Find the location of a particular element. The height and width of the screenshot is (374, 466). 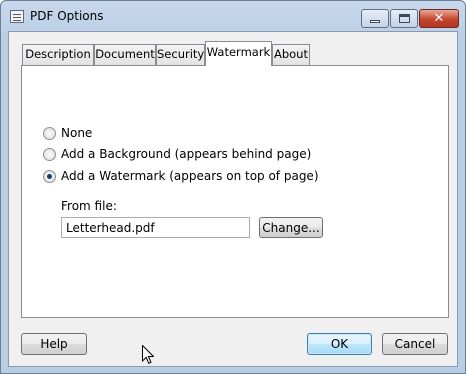

option-watermark: Add a Watermark (appears on top of page) is located at coordinates (181, 176).